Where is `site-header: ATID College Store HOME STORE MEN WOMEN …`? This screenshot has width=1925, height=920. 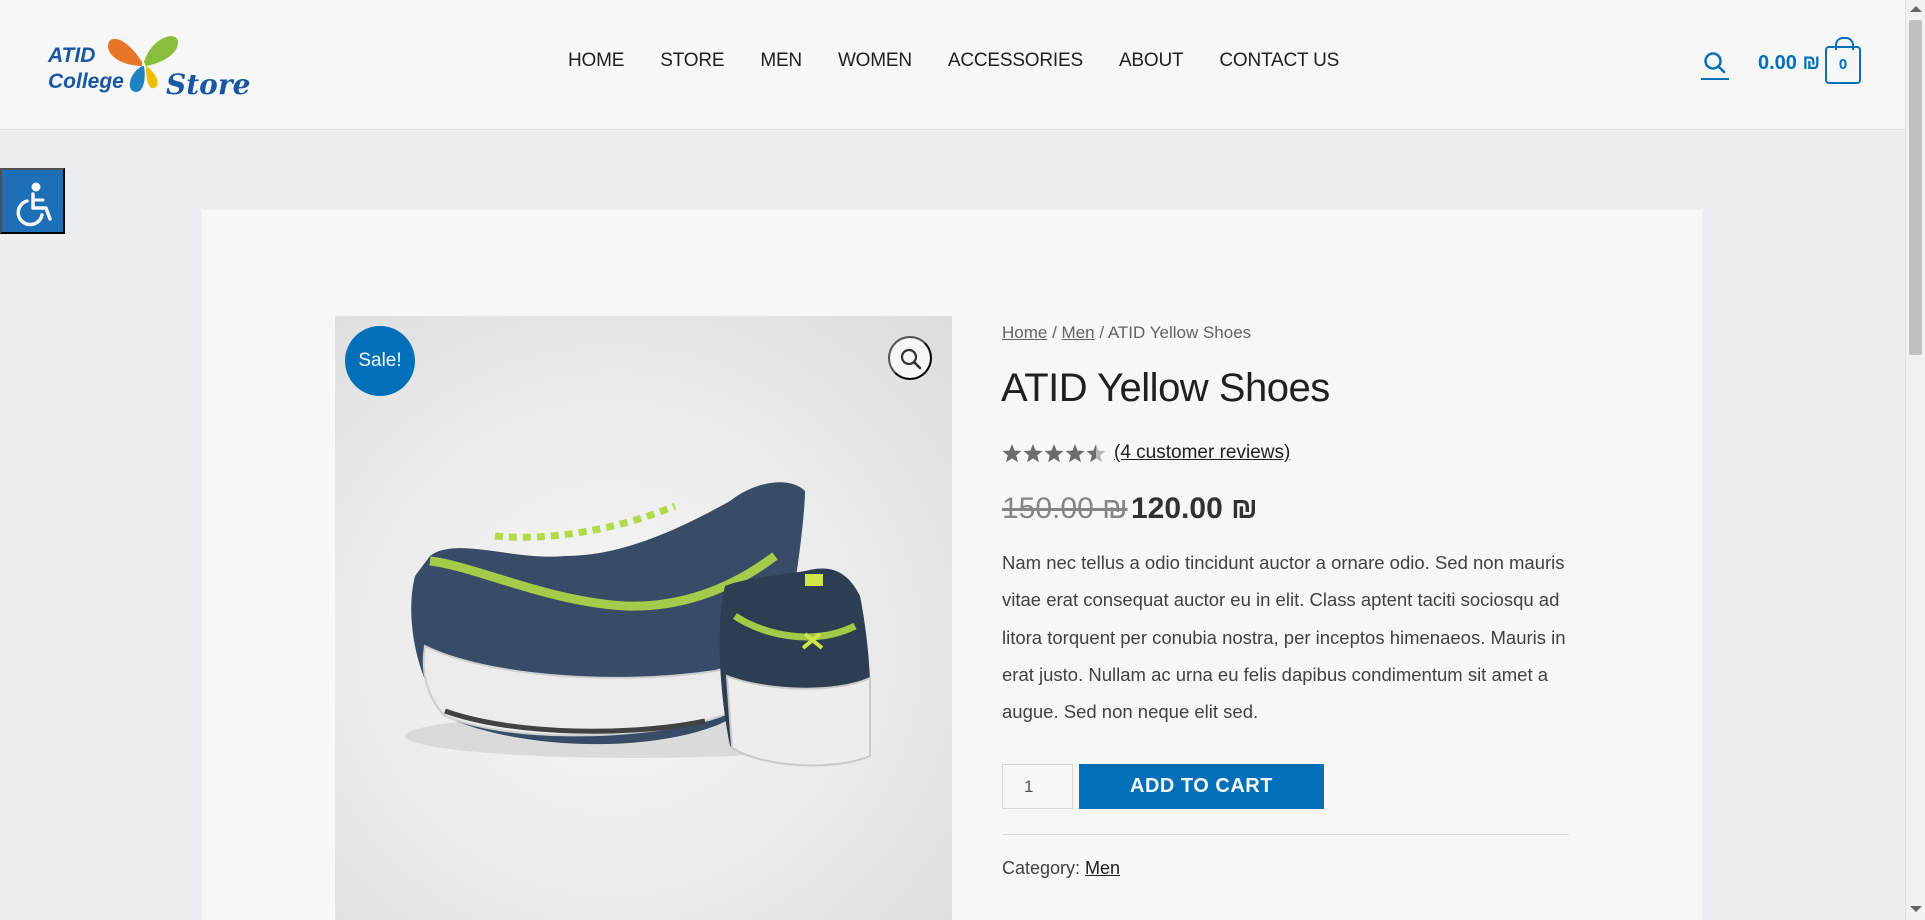 site-header: ATID College Store HOME STORE MEN WOMEN … is located at coordinates (952, 65).